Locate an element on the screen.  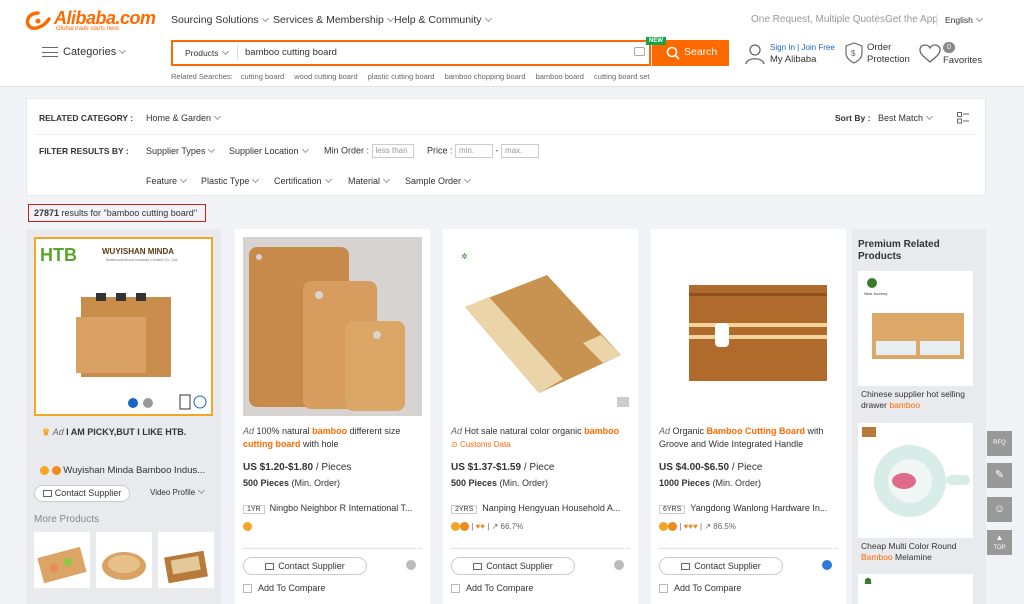
chat-tool-button: ☺ is located at coordinates (999, 509).